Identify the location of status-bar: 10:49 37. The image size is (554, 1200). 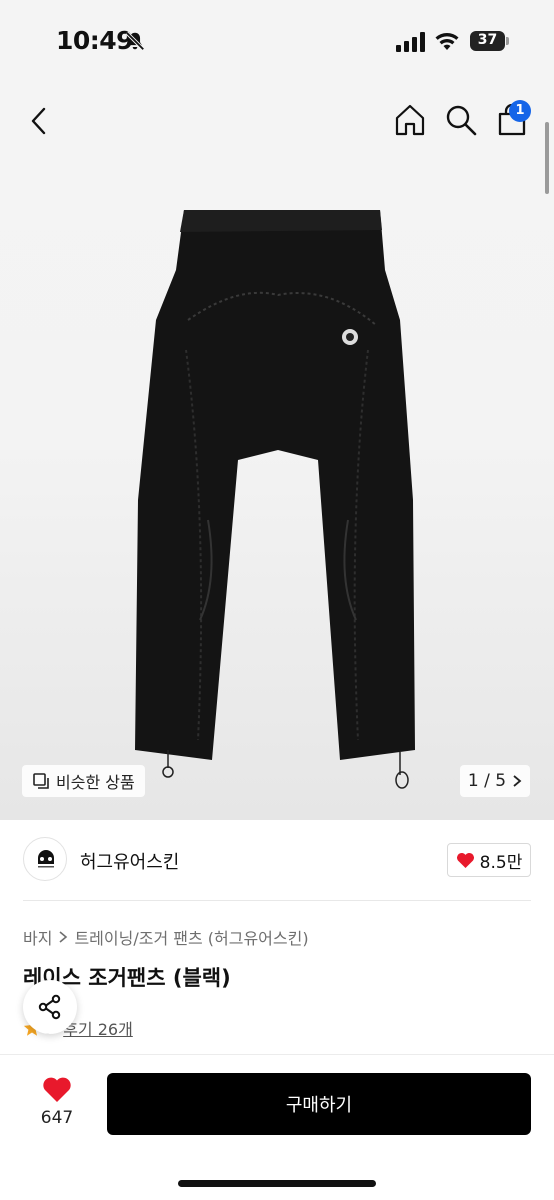
(277, 42).